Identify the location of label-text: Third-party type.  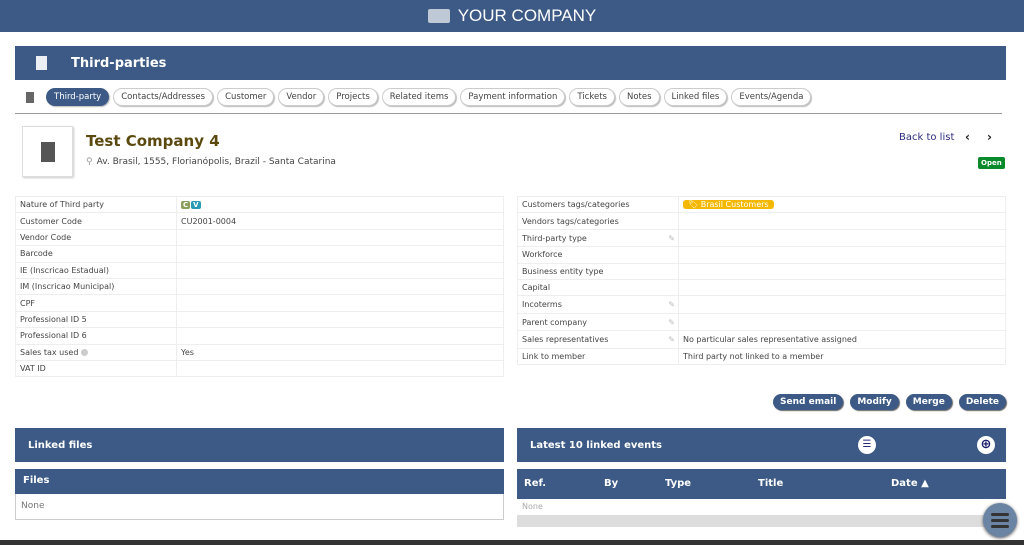
(554, 238).